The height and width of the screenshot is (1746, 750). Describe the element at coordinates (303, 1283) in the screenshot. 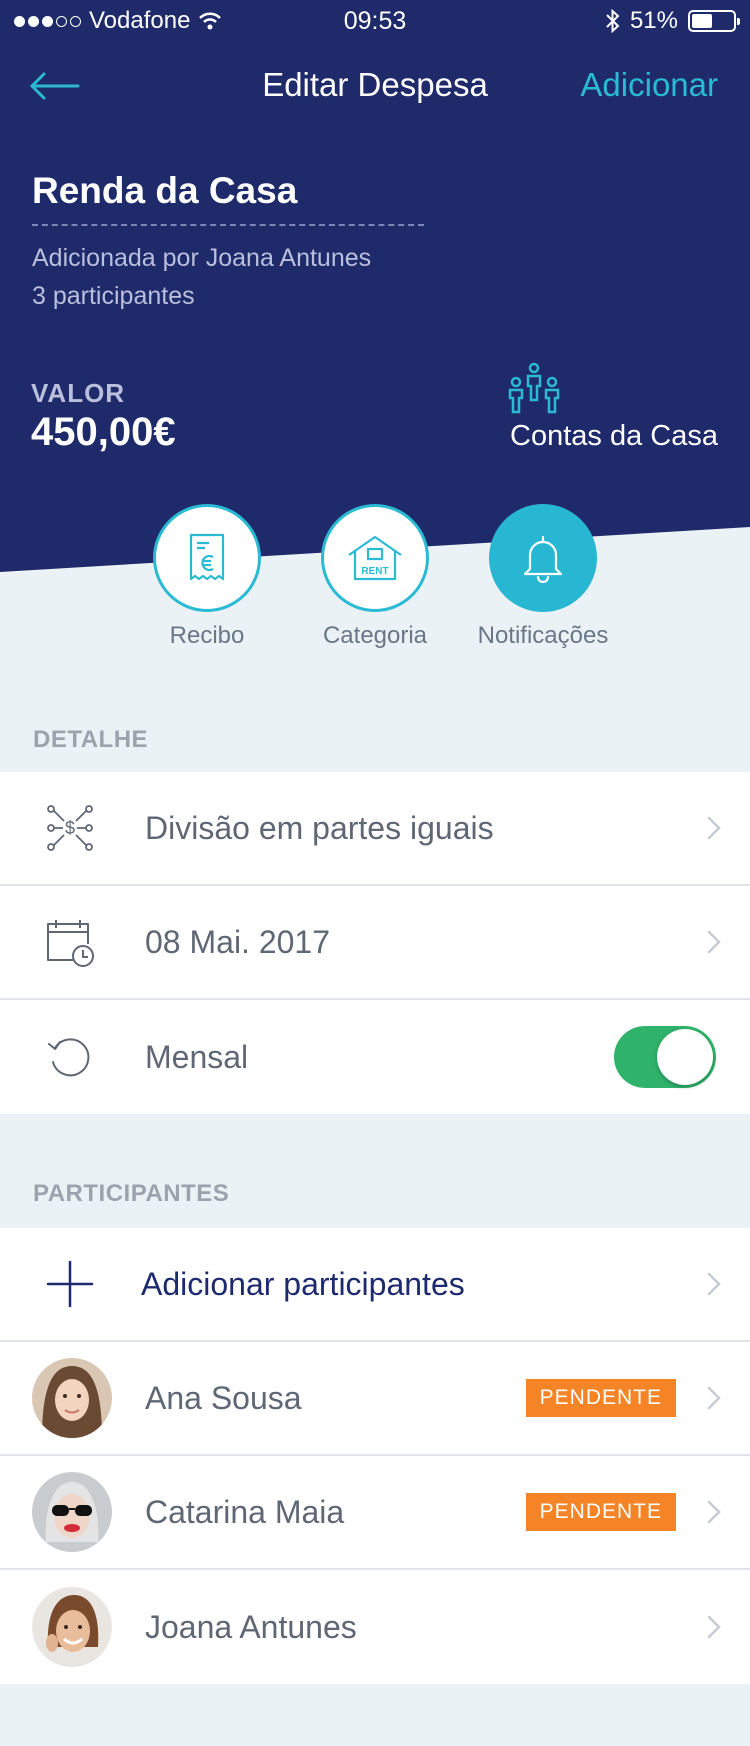

I see `add-participants-label: Adicionar participantes` at that location.